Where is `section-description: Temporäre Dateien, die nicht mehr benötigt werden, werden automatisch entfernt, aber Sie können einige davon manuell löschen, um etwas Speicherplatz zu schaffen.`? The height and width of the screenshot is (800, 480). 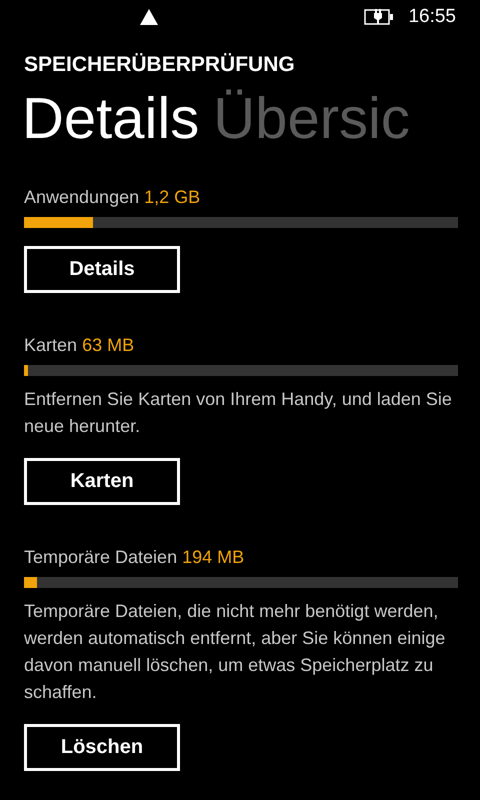 section-description: Temporäre Dateien, die nicht mehr benötigt werden, werden automatisch entfernt, aber Sie können einige davon manuell löschen, um etwas Speicherplatz zu schaffen. is located at coordinates (235, 652).